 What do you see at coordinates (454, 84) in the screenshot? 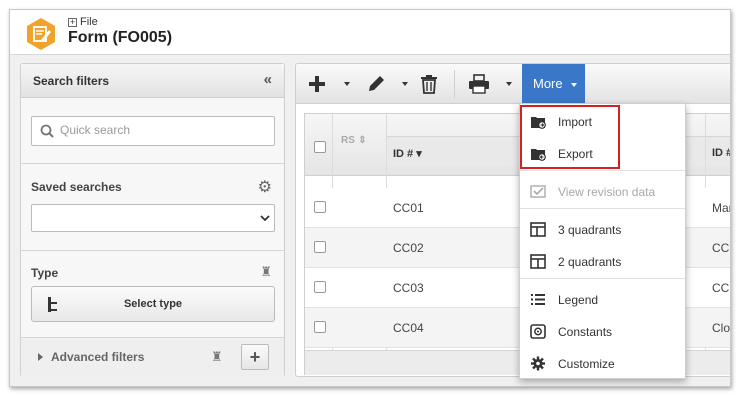
I see `toolbar-divider` at bounding box center [454, 84].